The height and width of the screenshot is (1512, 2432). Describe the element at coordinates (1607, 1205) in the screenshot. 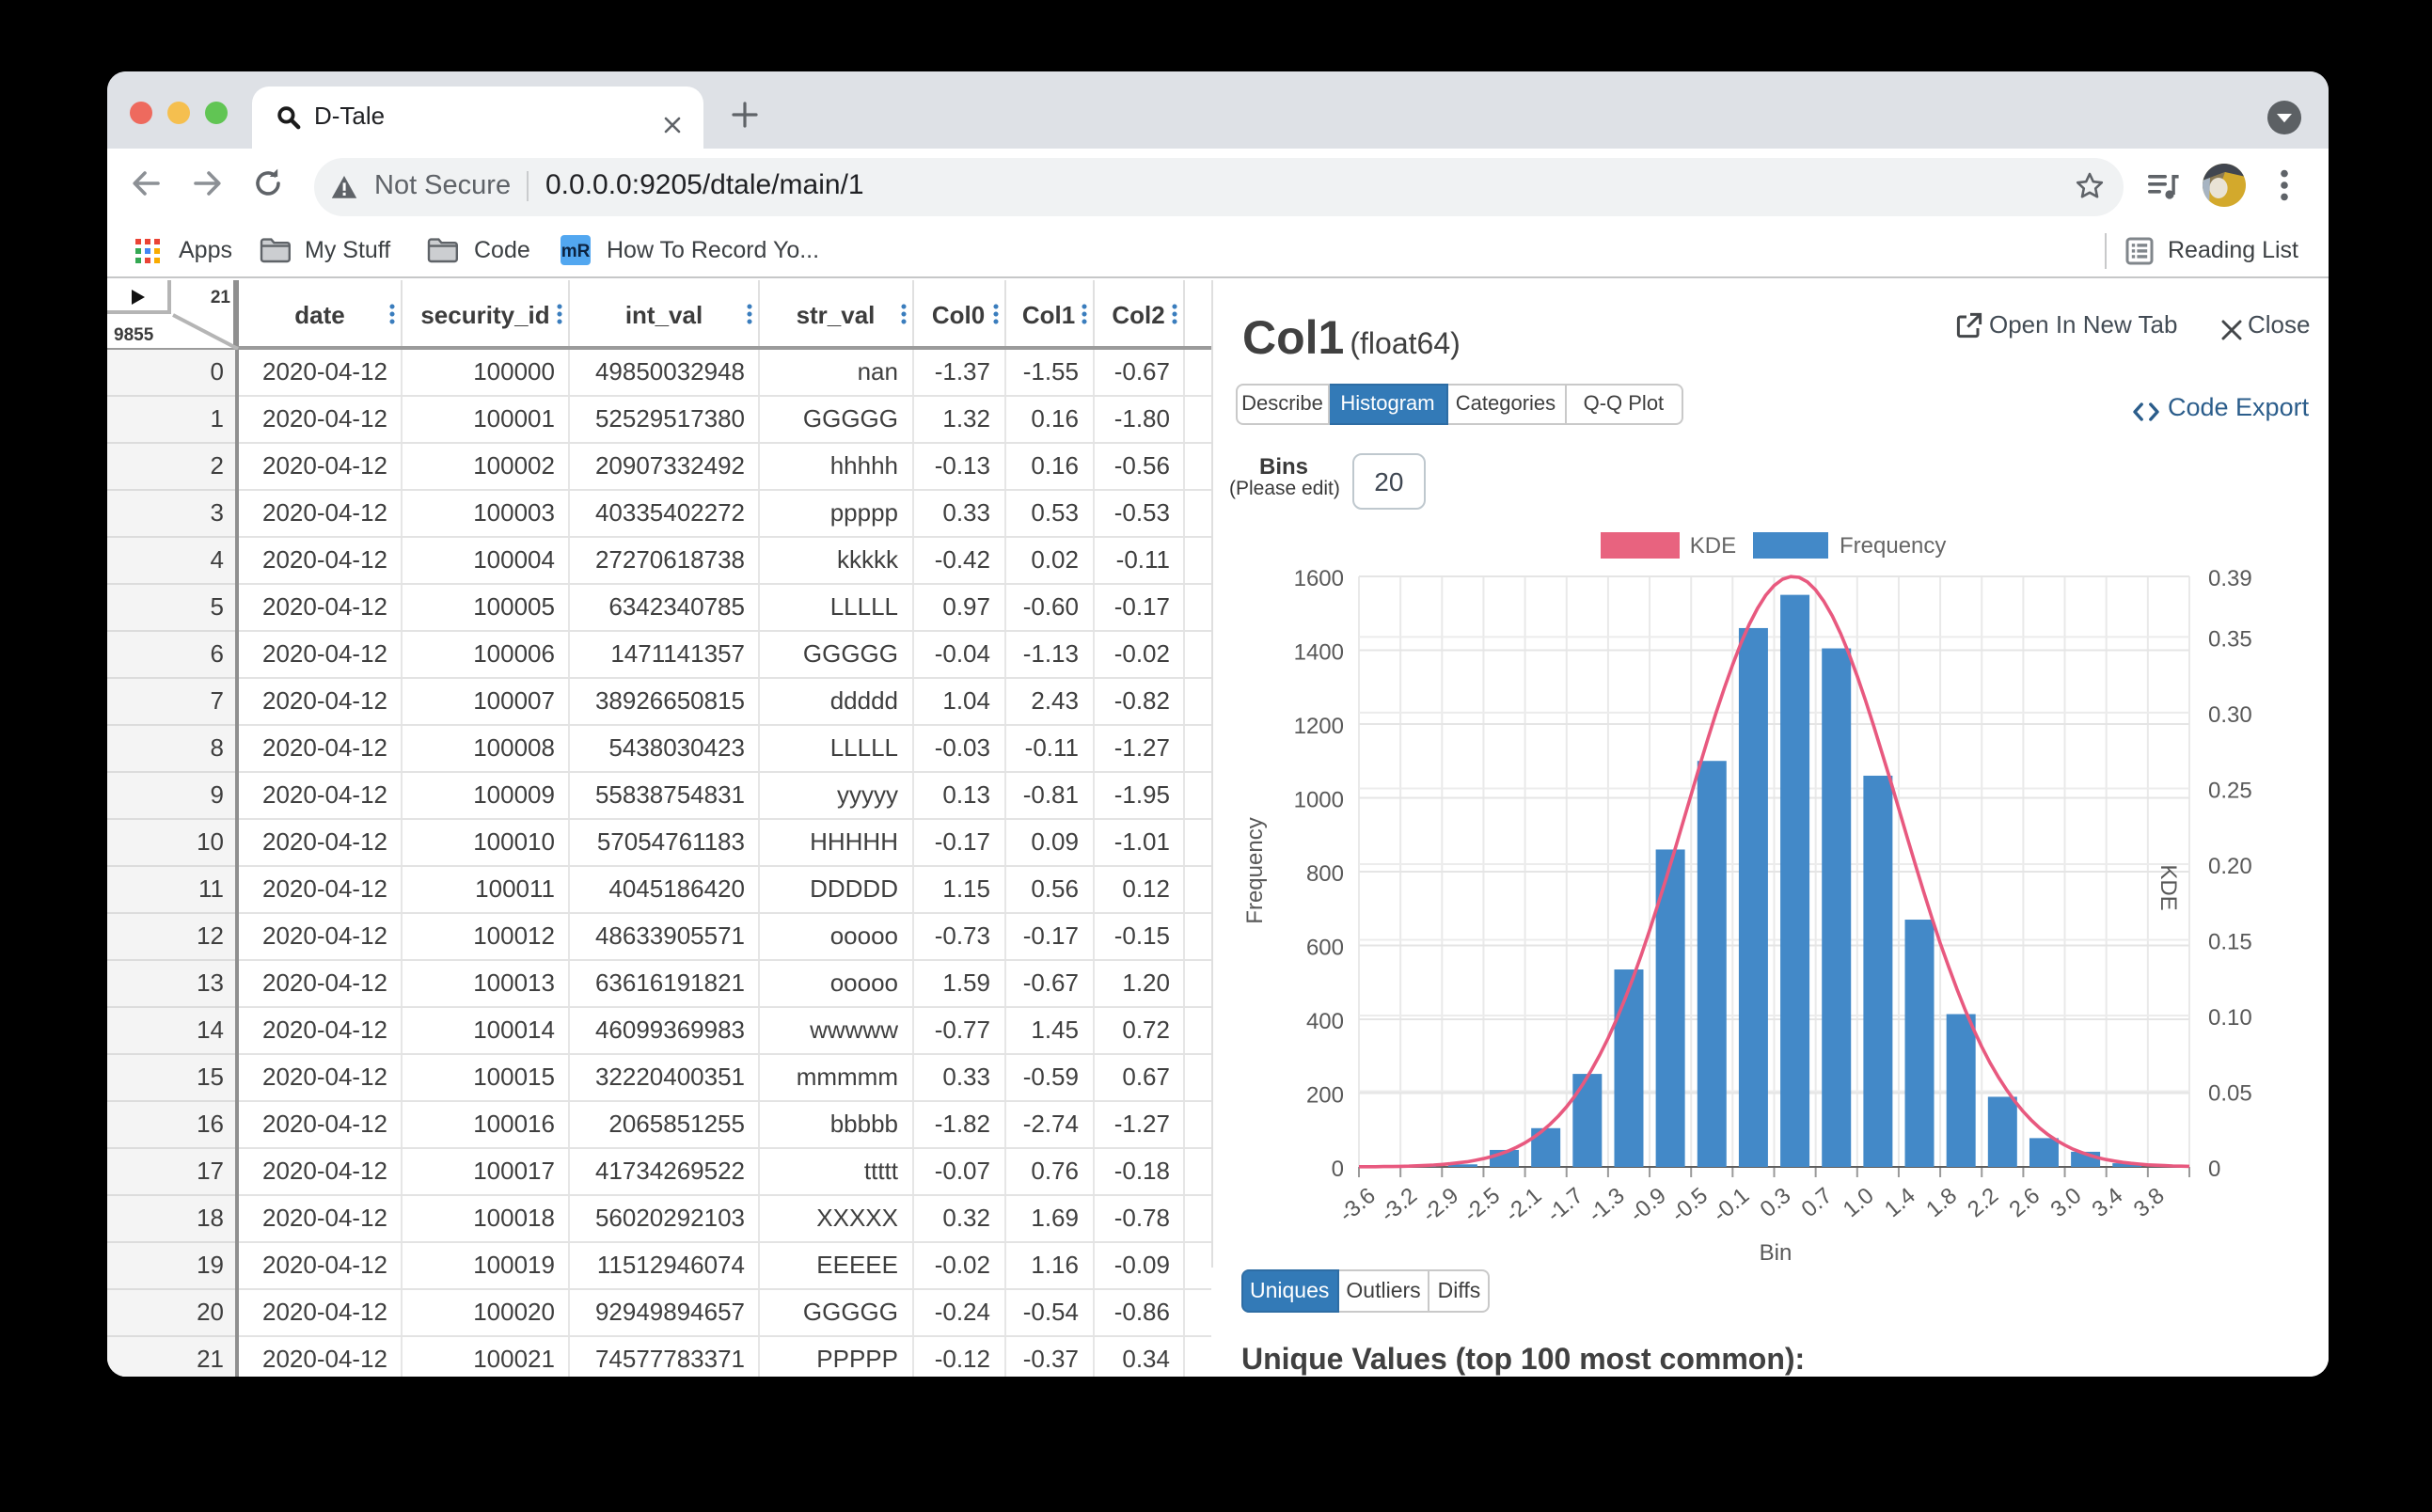

I see `svg-text: -1.3` at that location.